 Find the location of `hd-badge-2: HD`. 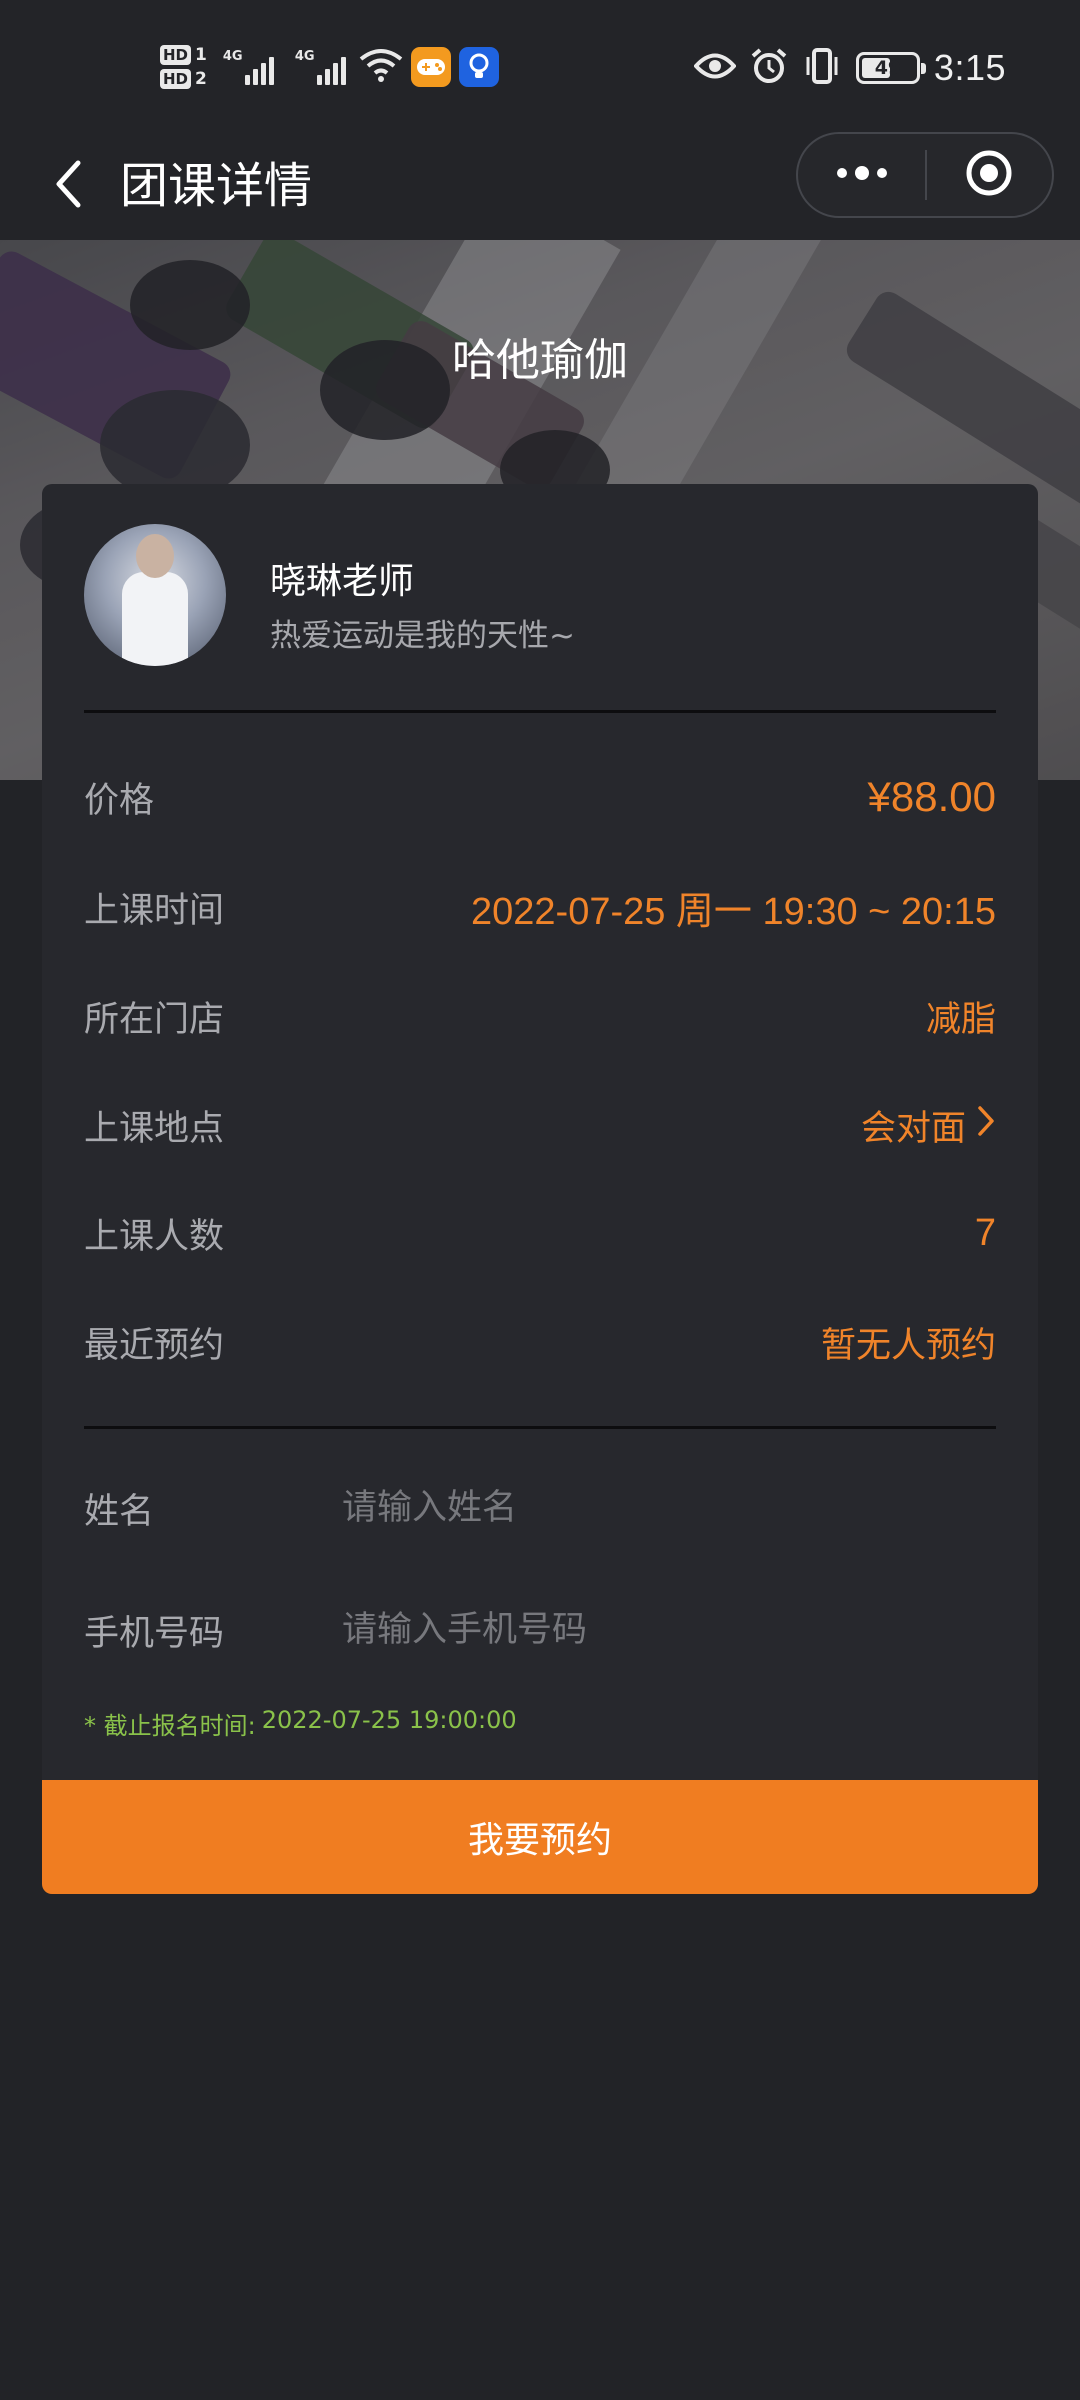

hd-badge-2: HD is located at coordinates (176, 79).